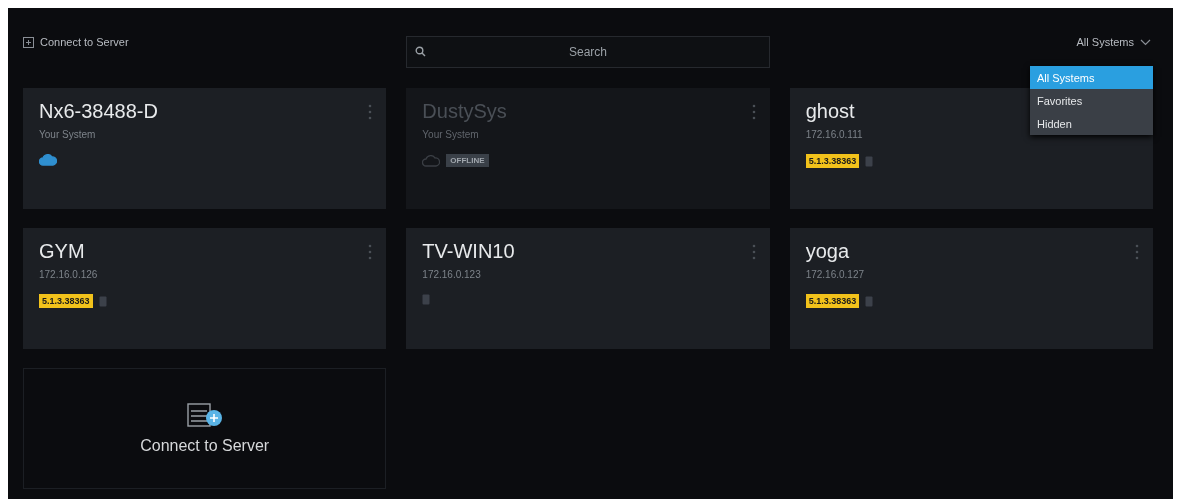  What do you see at coordinates (834, 134) in the screenshot?
I see `system-subtitle: 172.16.0.111` at bounding box center [834, 134].